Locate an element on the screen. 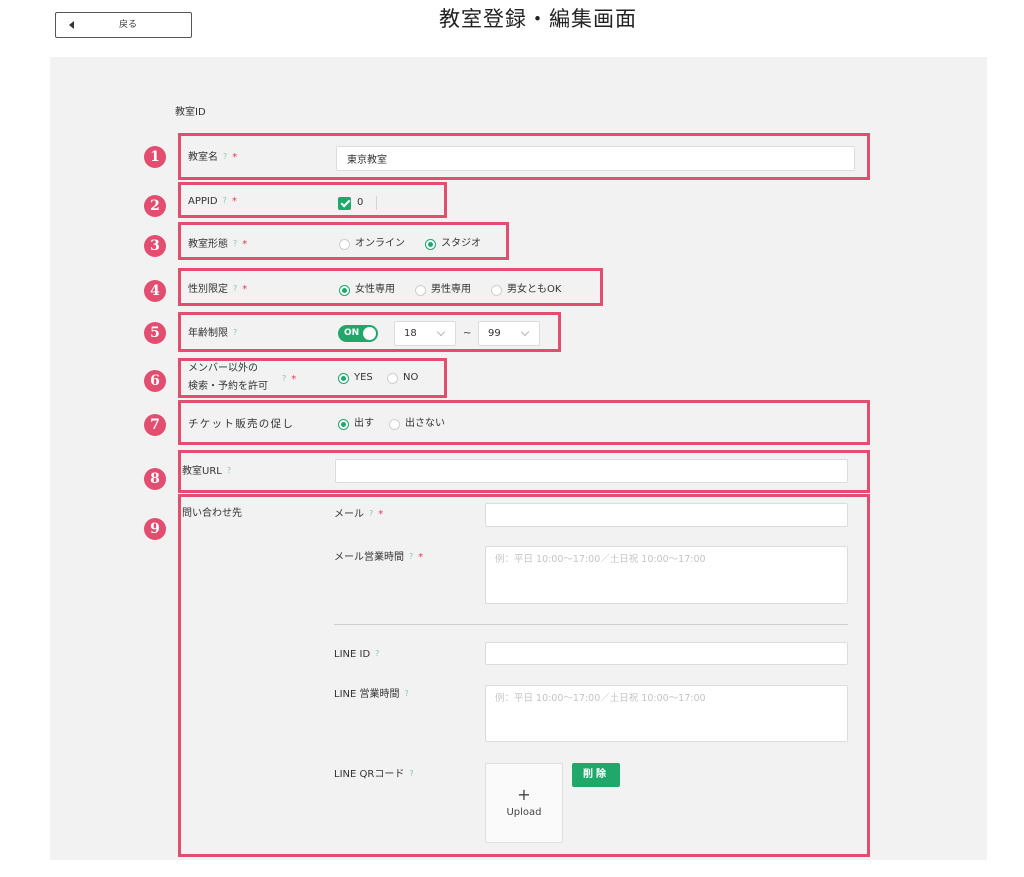 The width and height of the screenshot is (1024, 877). contact-email-label-text: メール is located at coordinates (349, 514).